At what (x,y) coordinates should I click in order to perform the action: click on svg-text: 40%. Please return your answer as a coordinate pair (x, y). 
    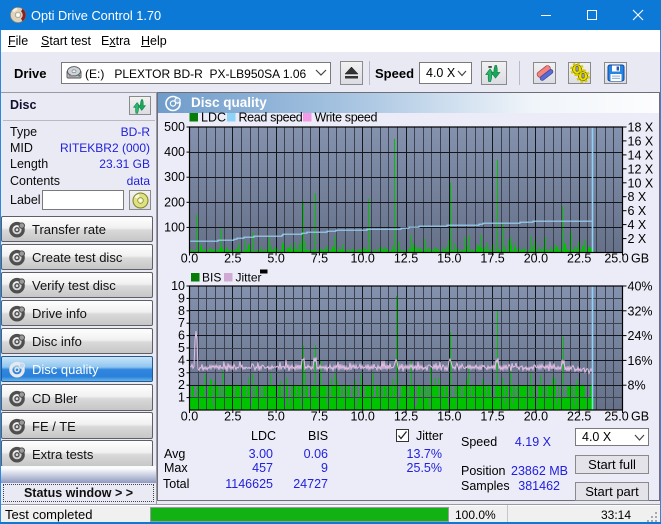
    Looking at the image, I should click on (640, 287).